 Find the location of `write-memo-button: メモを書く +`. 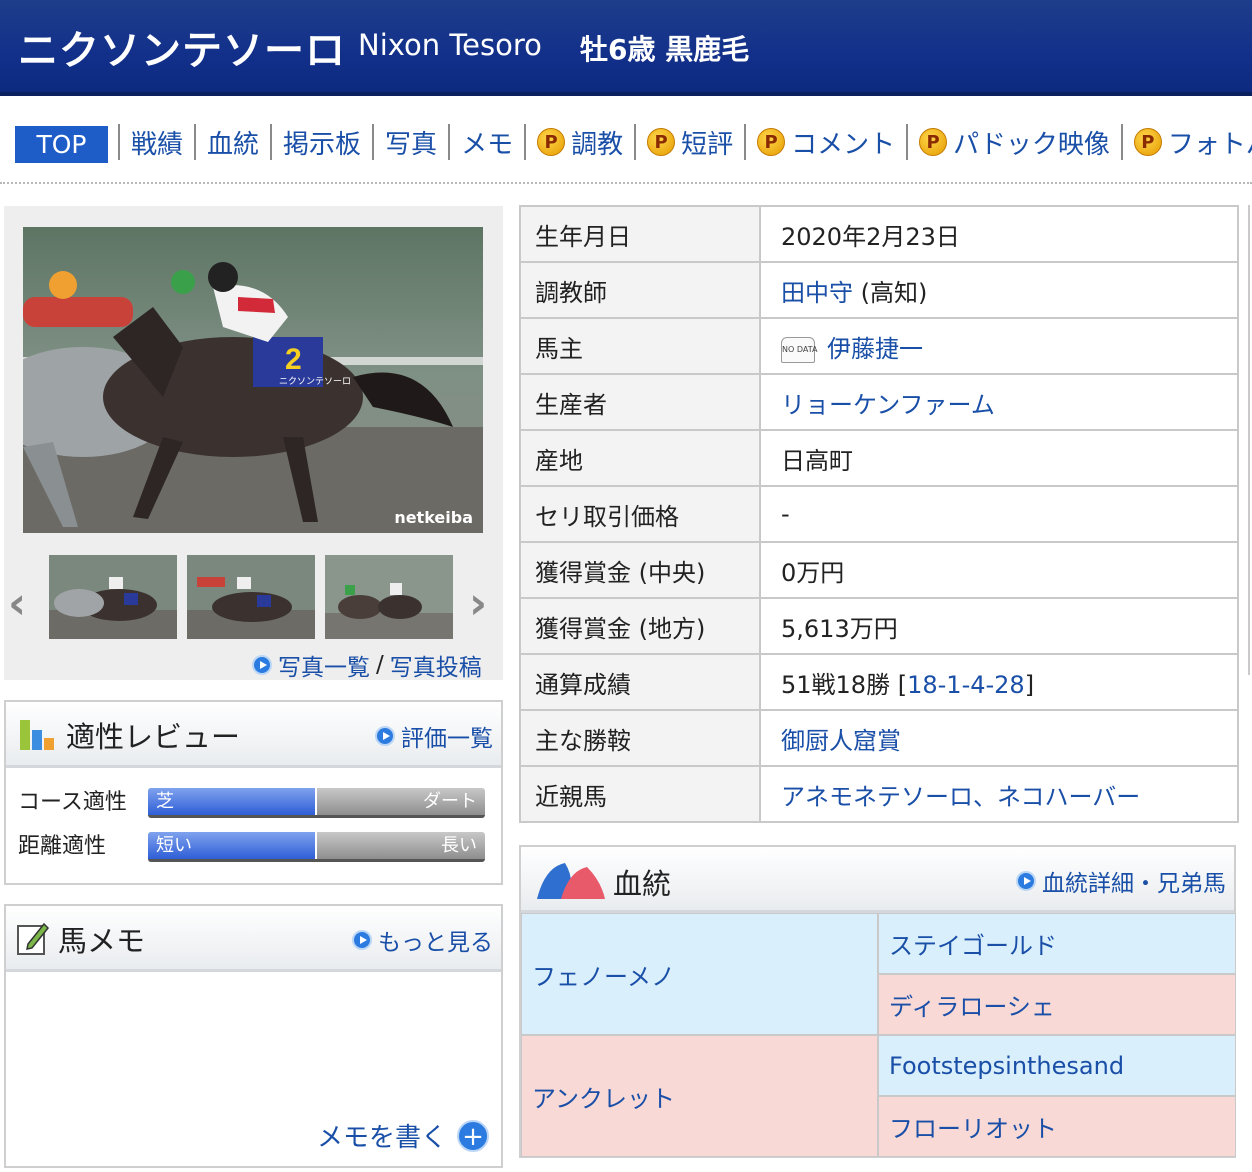

write-memo-button: メモを書く + is located at coordinates (403, 1135).